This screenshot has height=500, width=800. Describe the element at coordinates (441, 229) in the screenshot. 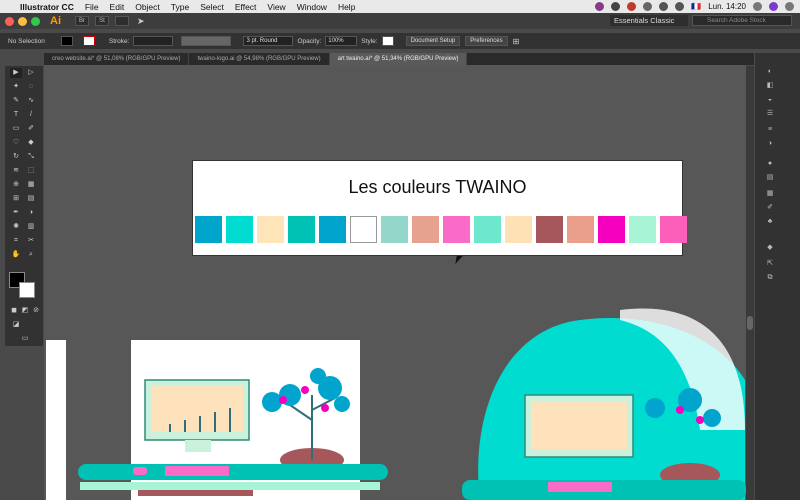

I see `swatch-row` at that location.